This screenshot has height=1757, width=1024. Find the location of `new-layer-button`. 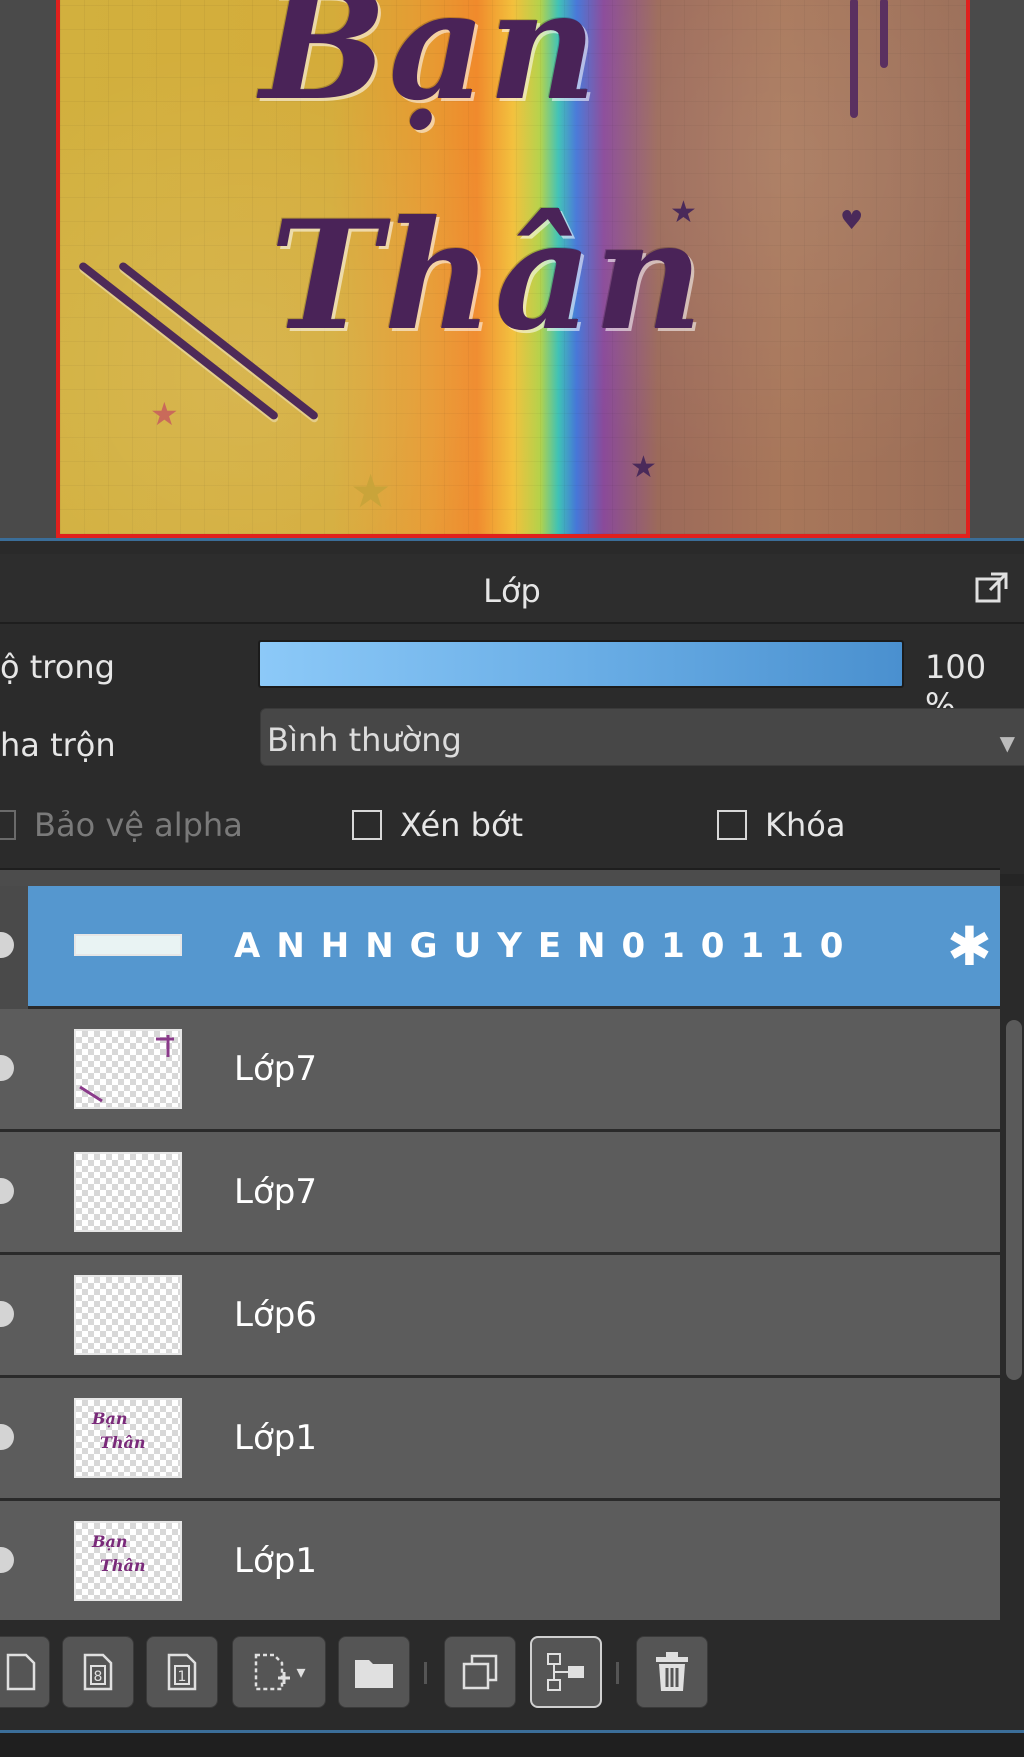

new-layer-button is located at coordinates (25, 1672).